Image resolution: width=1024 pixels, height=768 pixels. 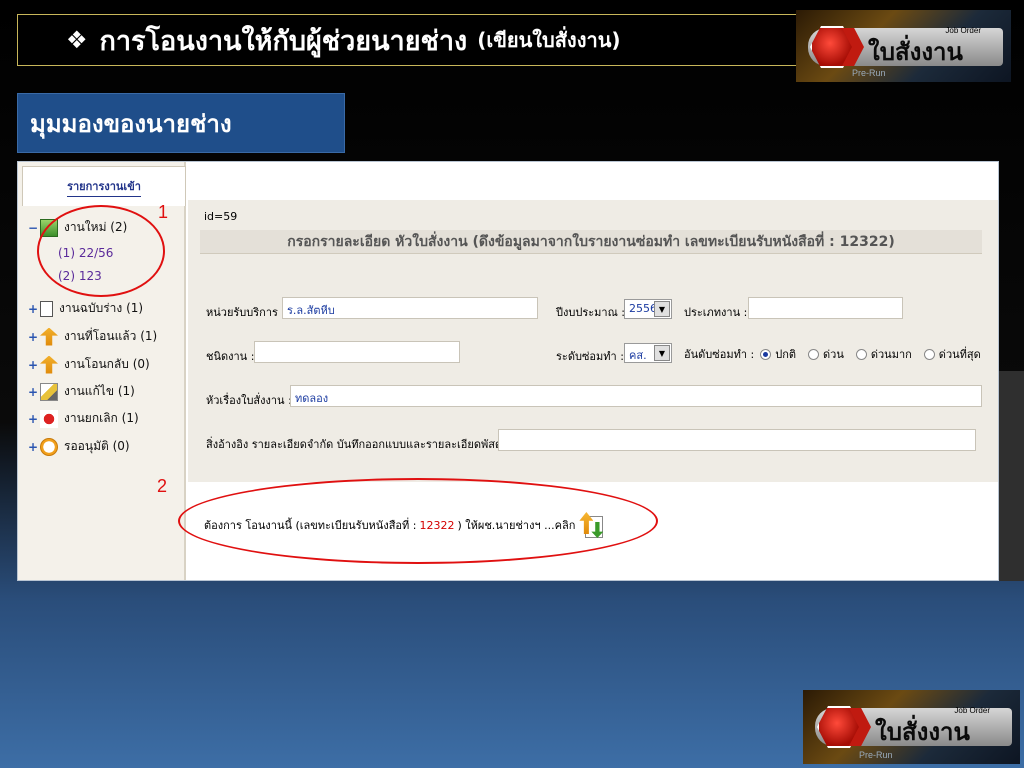 I want to click on transferred-arrow-icon, so click(x=49, y=336).